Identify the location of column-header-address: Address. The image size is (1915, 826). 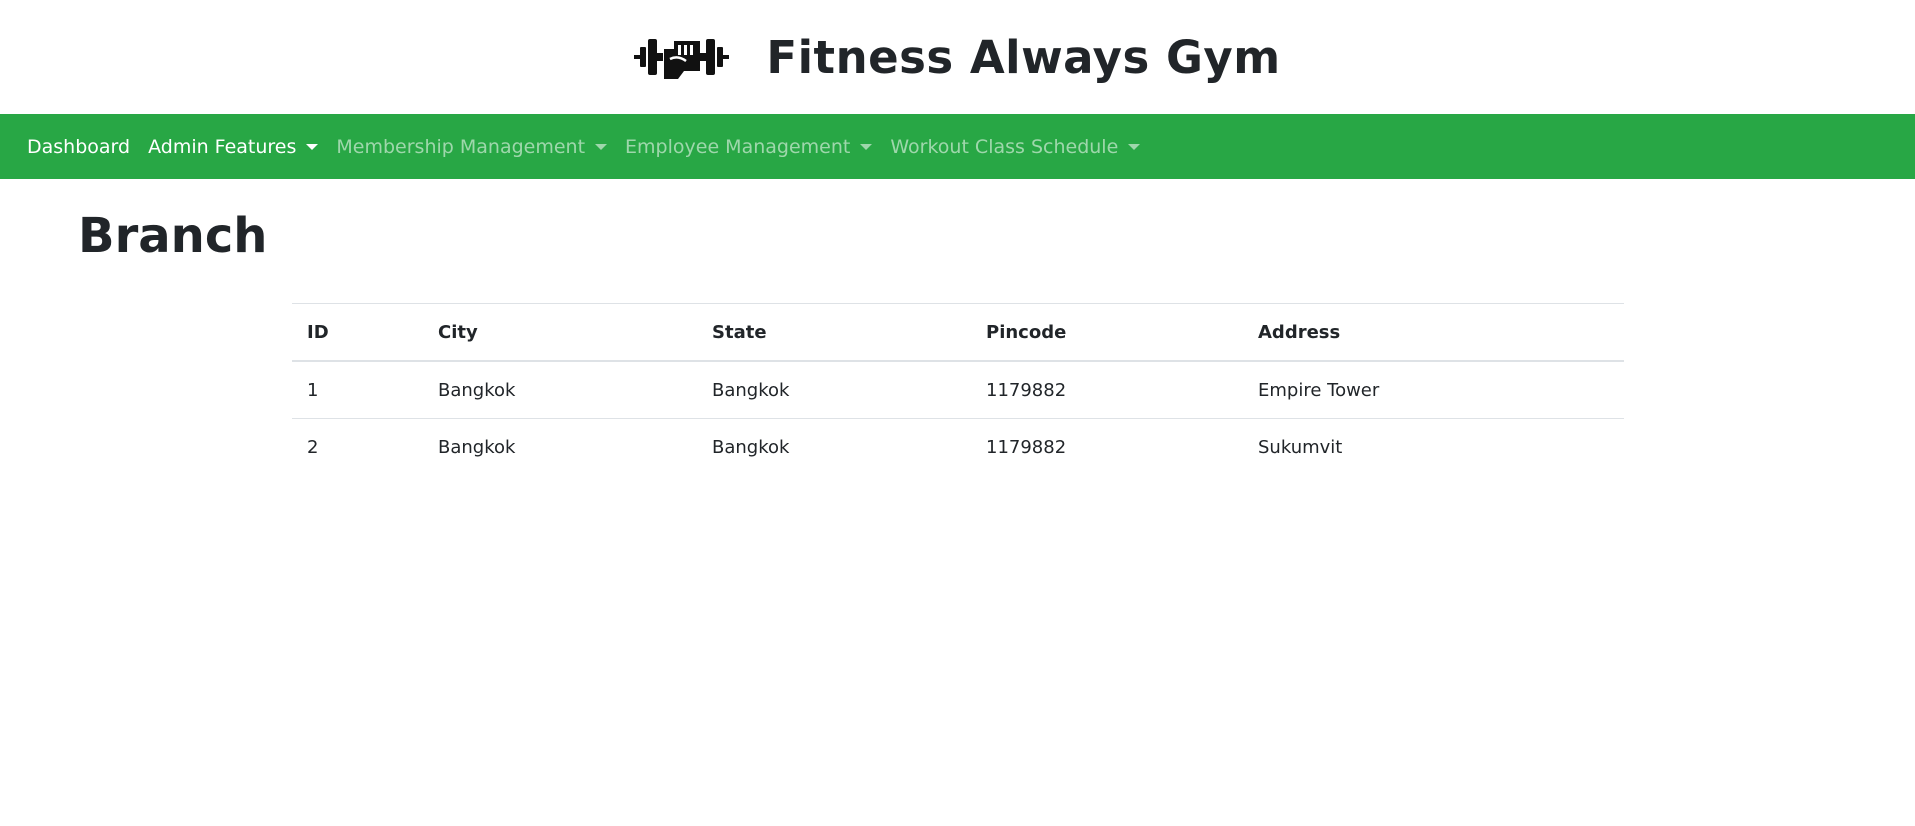
(1433, 332).